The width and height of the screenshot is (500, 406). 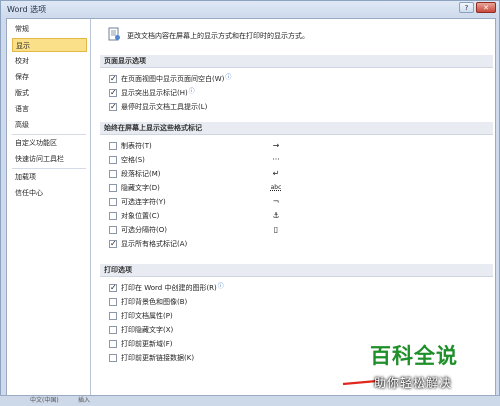 What do you see at coordinates (49, 109) in the screenshot?
I see `nav-item-language: 语言` at bounding box center [49, 109].